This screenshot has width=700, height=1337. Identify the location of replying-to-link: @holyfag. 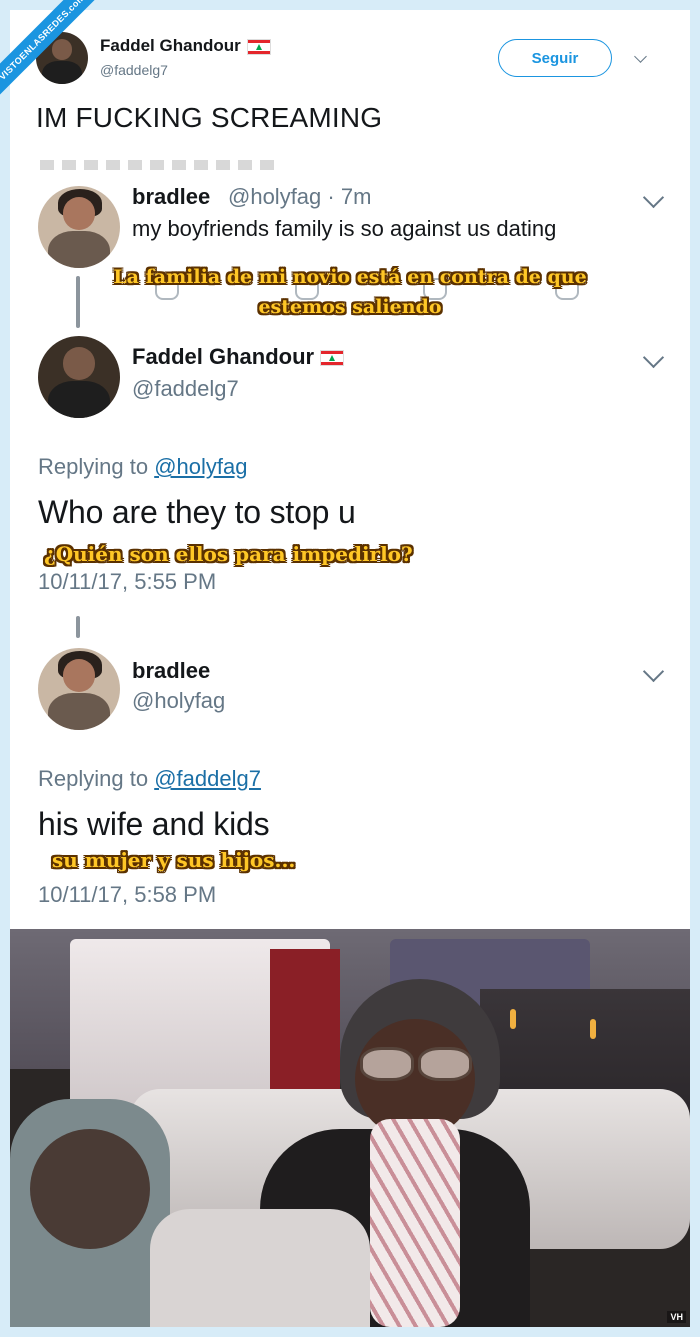
(200, 466).